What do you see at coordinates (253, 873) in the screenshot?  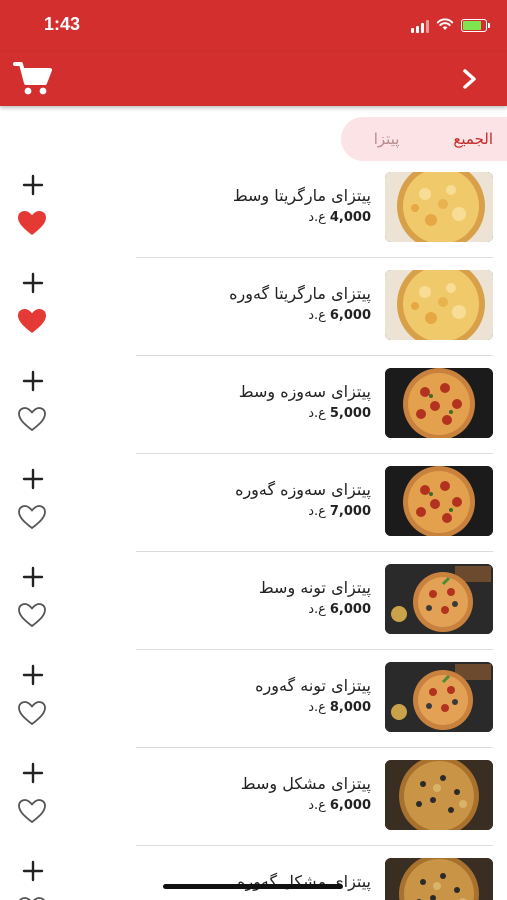 I see `product-row: پیتزای مشکل گەورە` at bounding box center [253, 873].